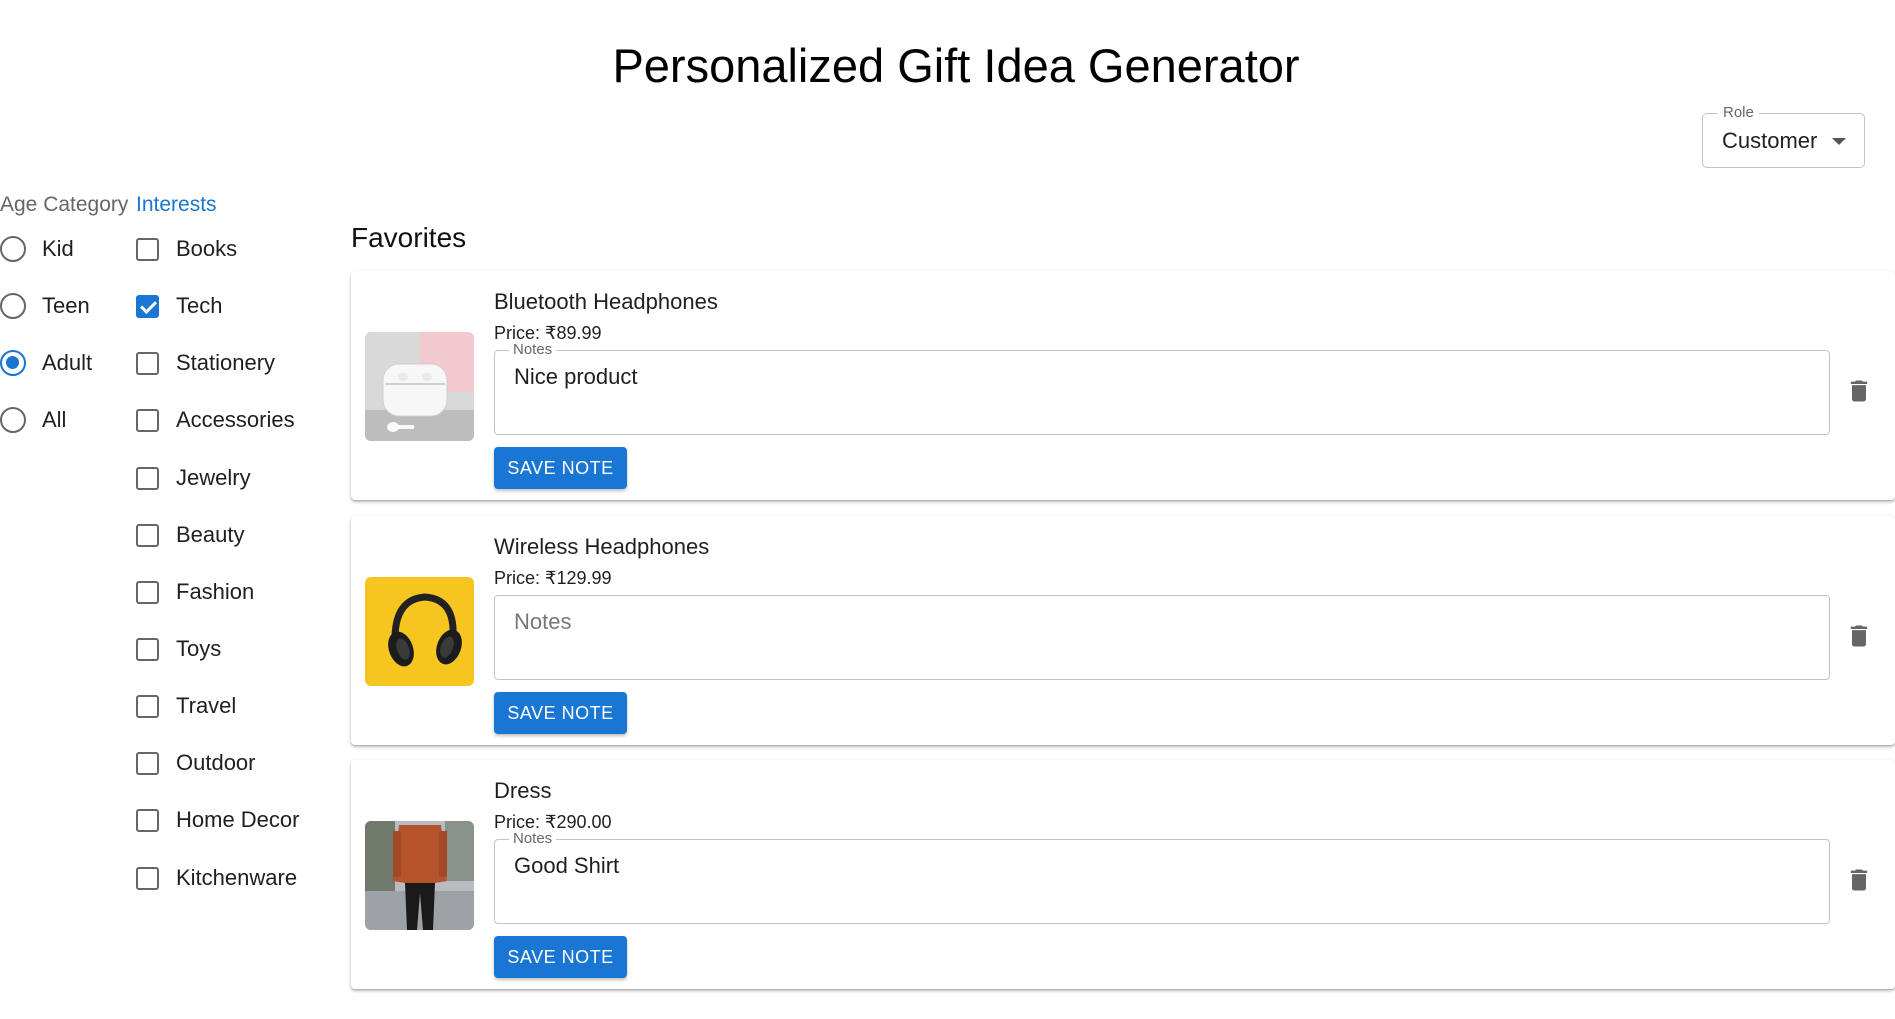  What do you see at coordinates (13, 363) in the screenshot?
I see `radio-button-selected` at bounding box center [13, 363].